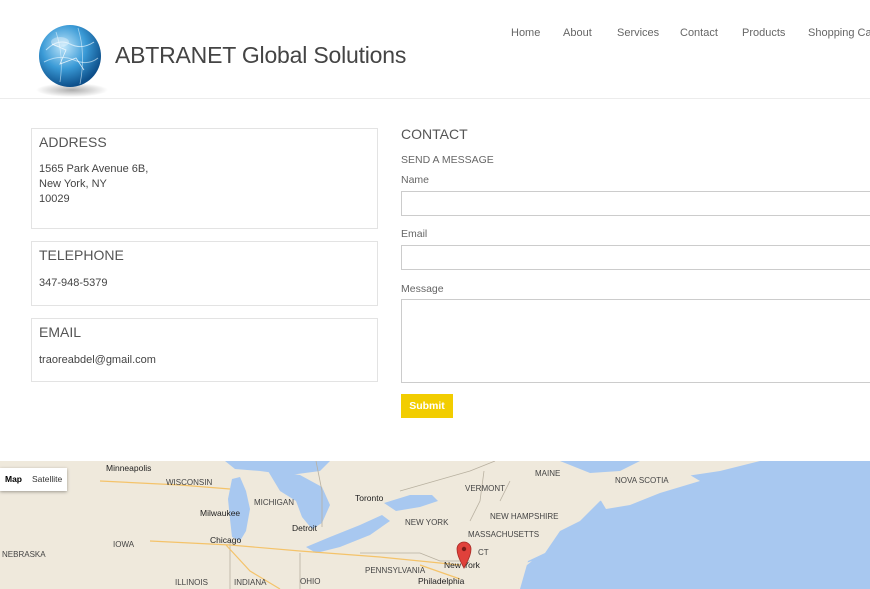 The image size is (870, 589). I want to click on map-label: Chicago, so click(225, 540).